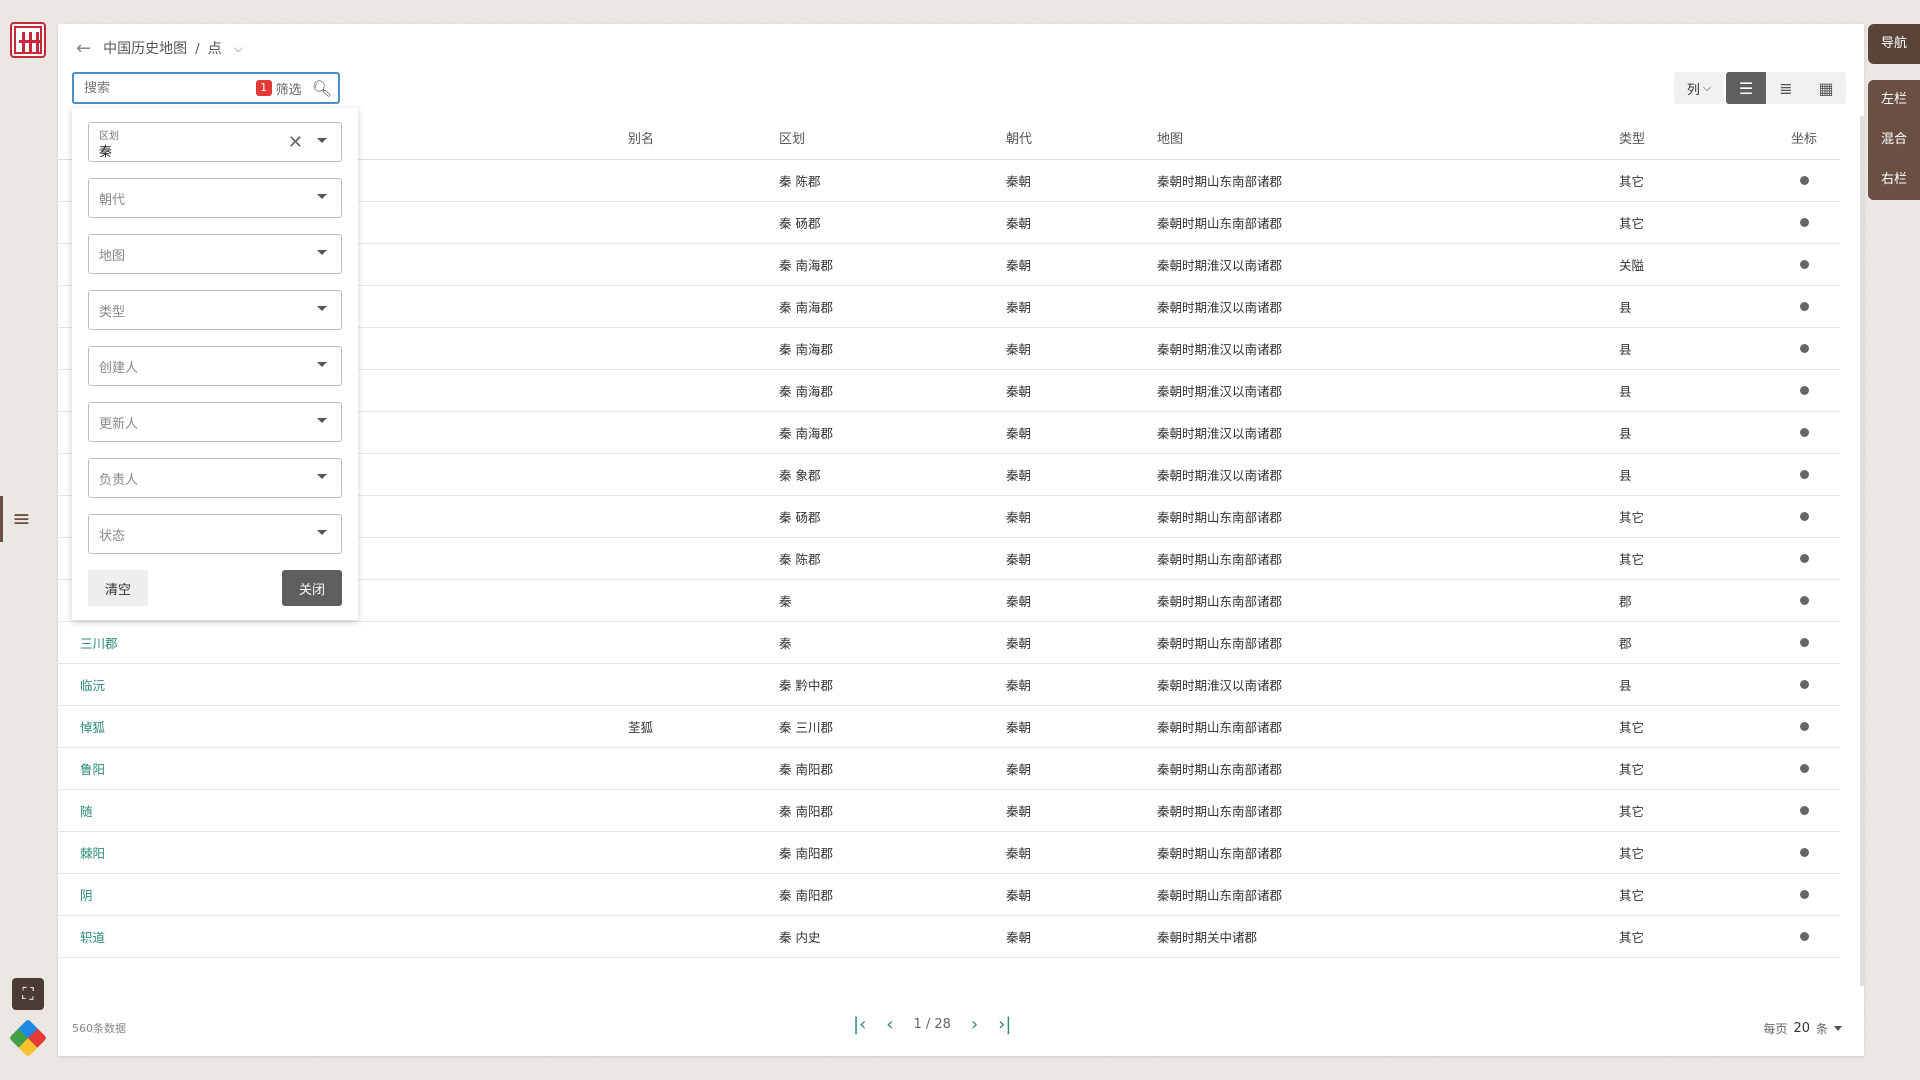 This screenshot has height=1080, width=1920. Describe the element at coordinates (1694, 137) in the screenshot. I see `header-type: 类型` at that location.